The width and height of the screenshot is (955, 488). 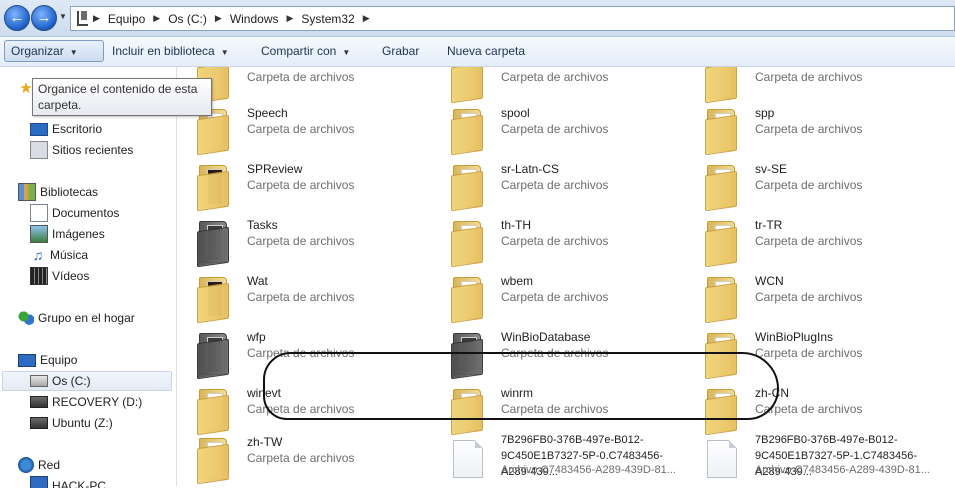 What do you see at coordinates (39, 423) in the screenshot?
I see `hard-drive-icon` at bounding box center [39, 423].